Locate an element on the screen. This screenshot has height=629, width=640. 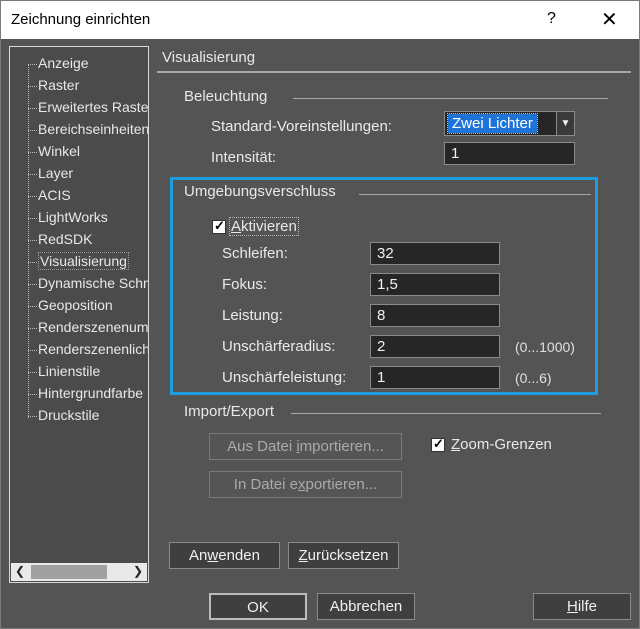
tree-item-label: Geoposition is located at coordinates (75, 305).